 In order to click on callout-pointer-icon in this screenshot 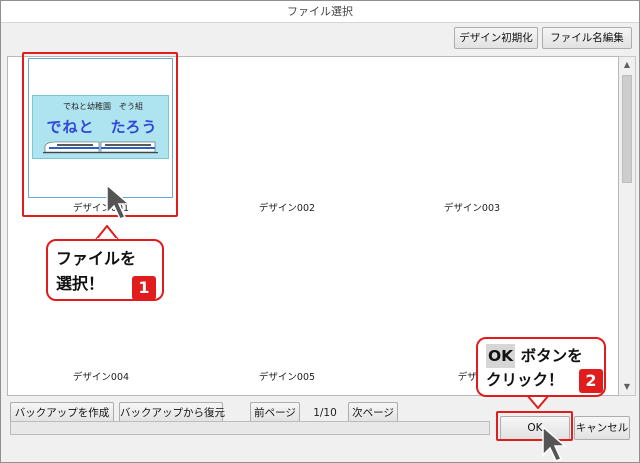, I will do `click(538, 402)`.